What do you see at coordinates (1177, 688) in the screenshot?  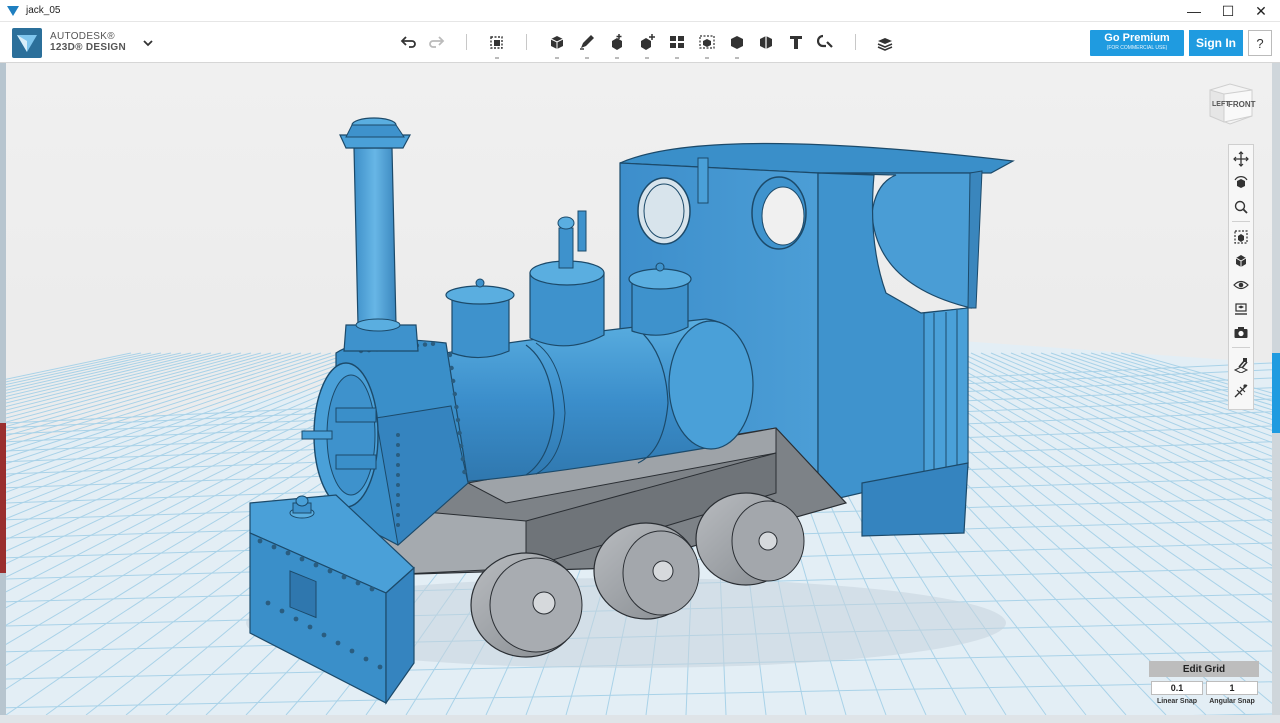 I see `linear-snap-field: 0.1` at bounding box center [1177, 688].